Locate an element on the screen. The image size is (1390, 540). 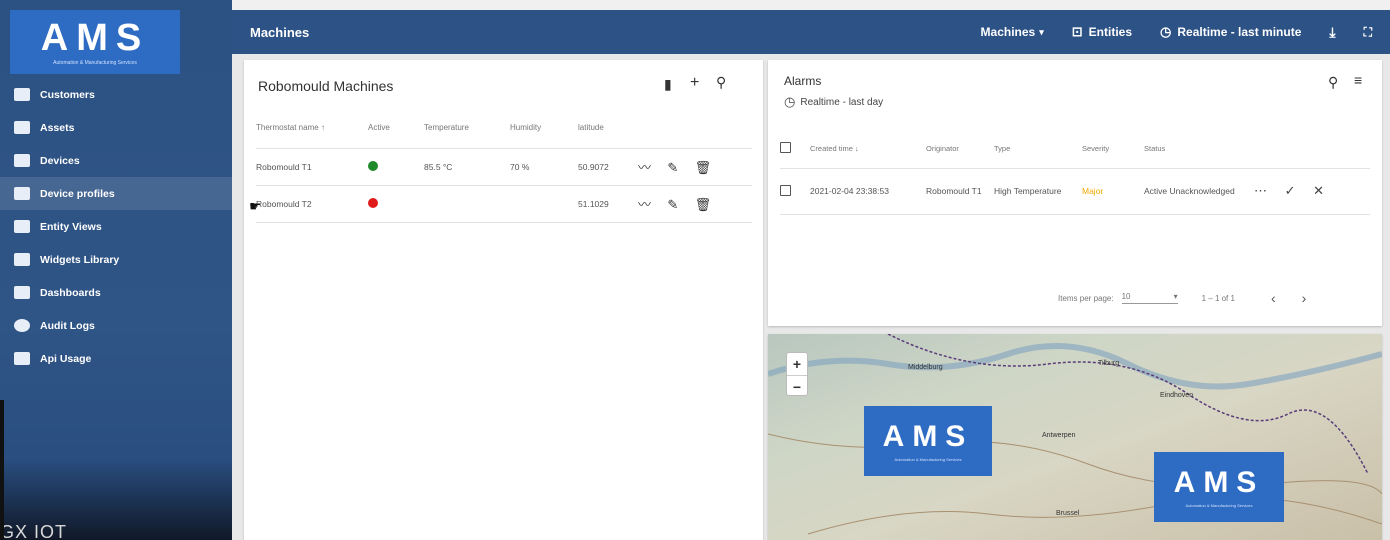
sidebar-item-assets: Assets is located at coordinates (116, 127).